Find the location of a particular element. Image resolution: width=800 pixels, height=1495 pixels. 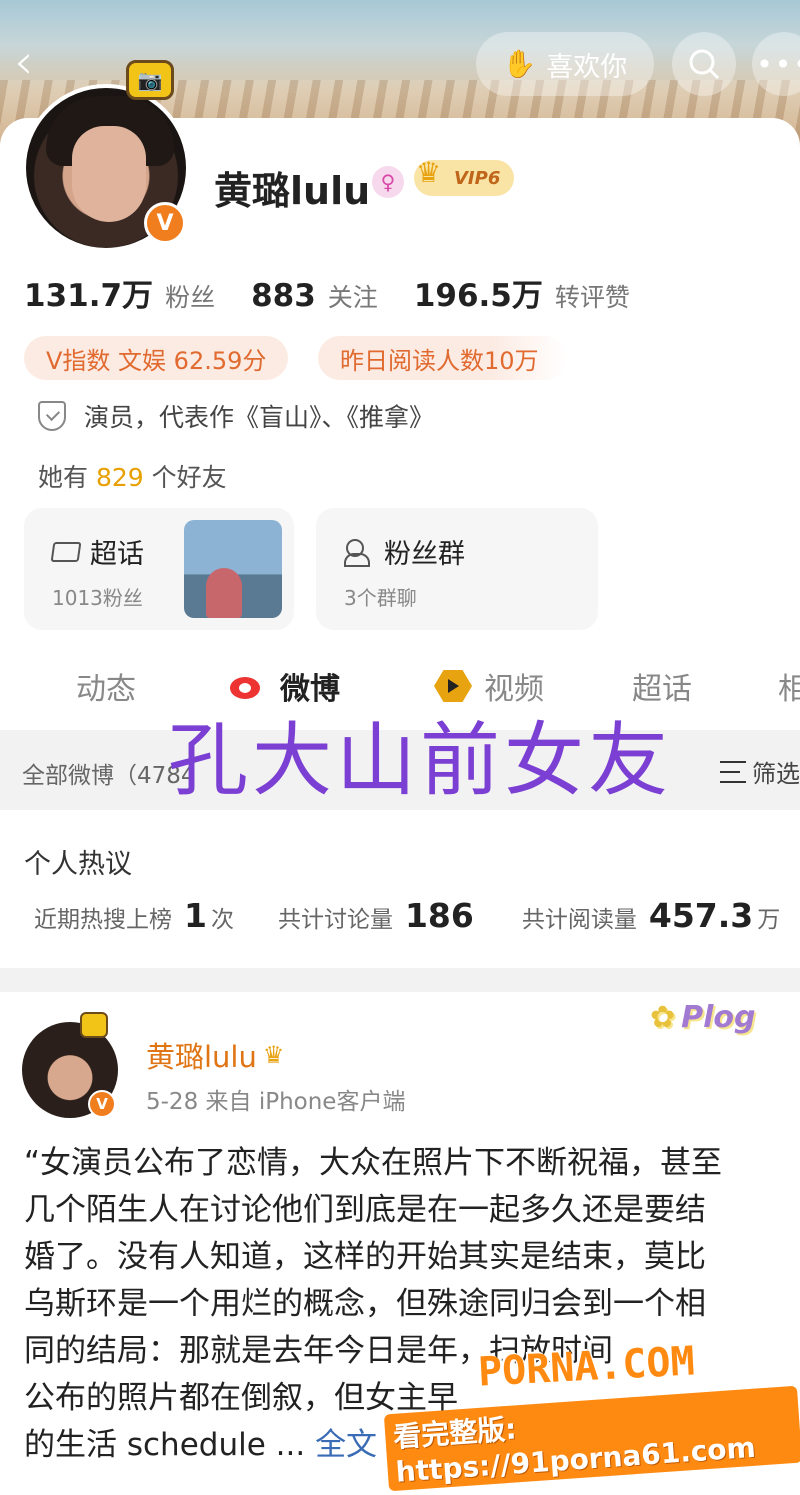

reads-tag: 昨日阅读人数10万 is located at coordinates (442, 358).